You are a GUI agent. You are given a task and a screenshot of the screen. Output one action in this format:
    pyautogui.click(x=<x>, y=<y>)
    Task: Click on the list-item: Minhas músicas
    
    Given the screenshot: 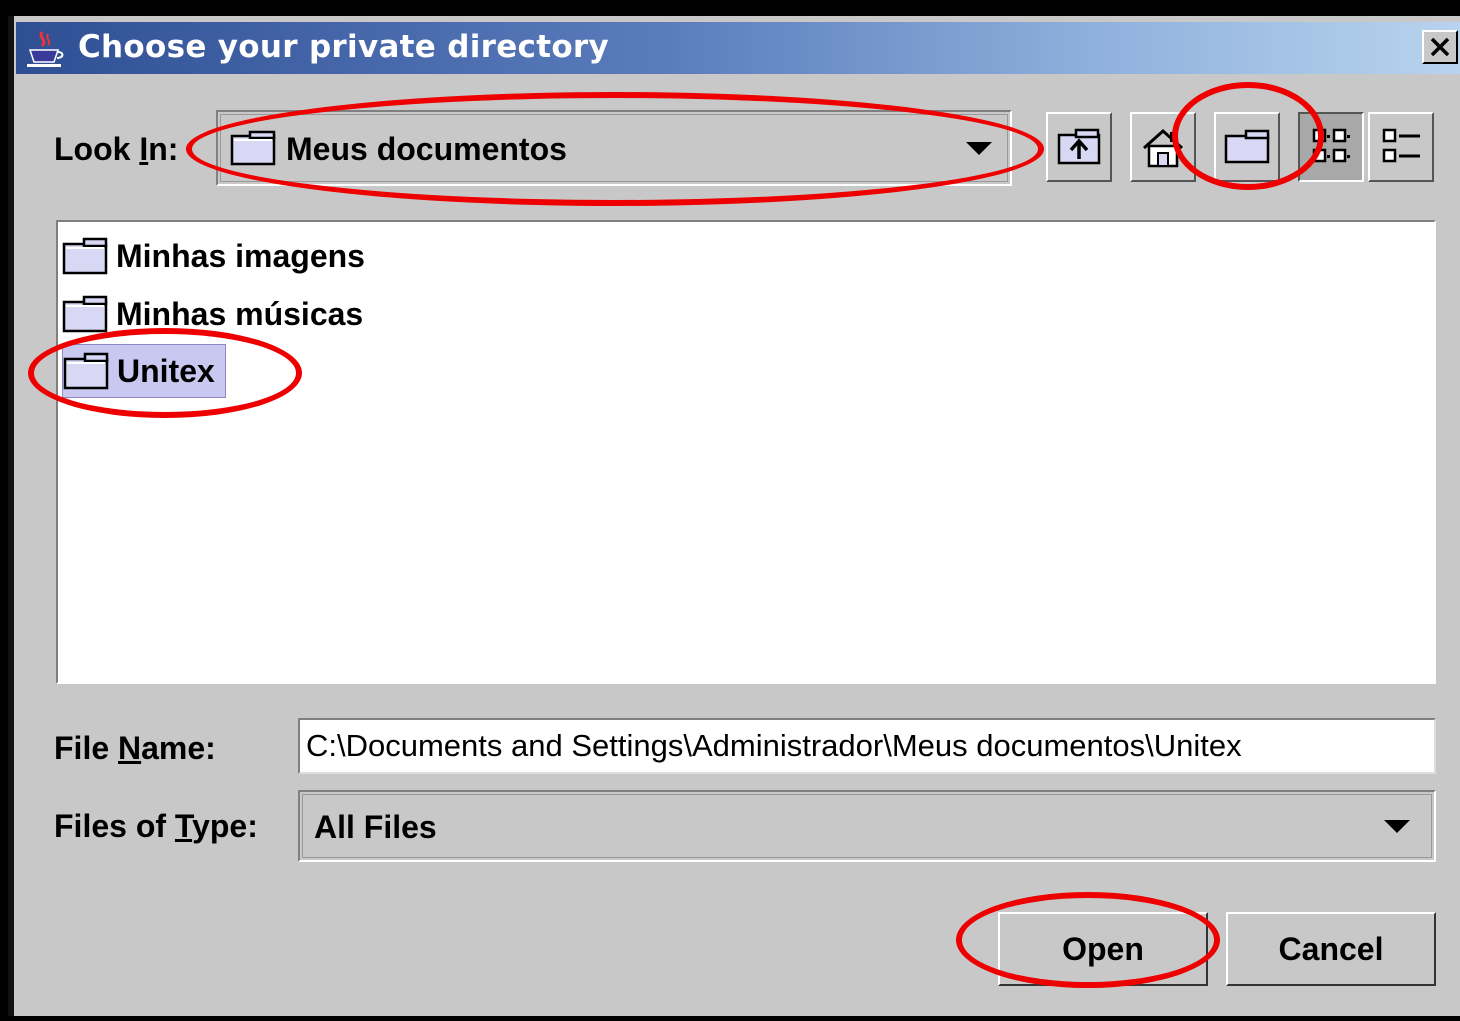 What is the action you would take?
    pyautogui.click(x=217, y=314)
    